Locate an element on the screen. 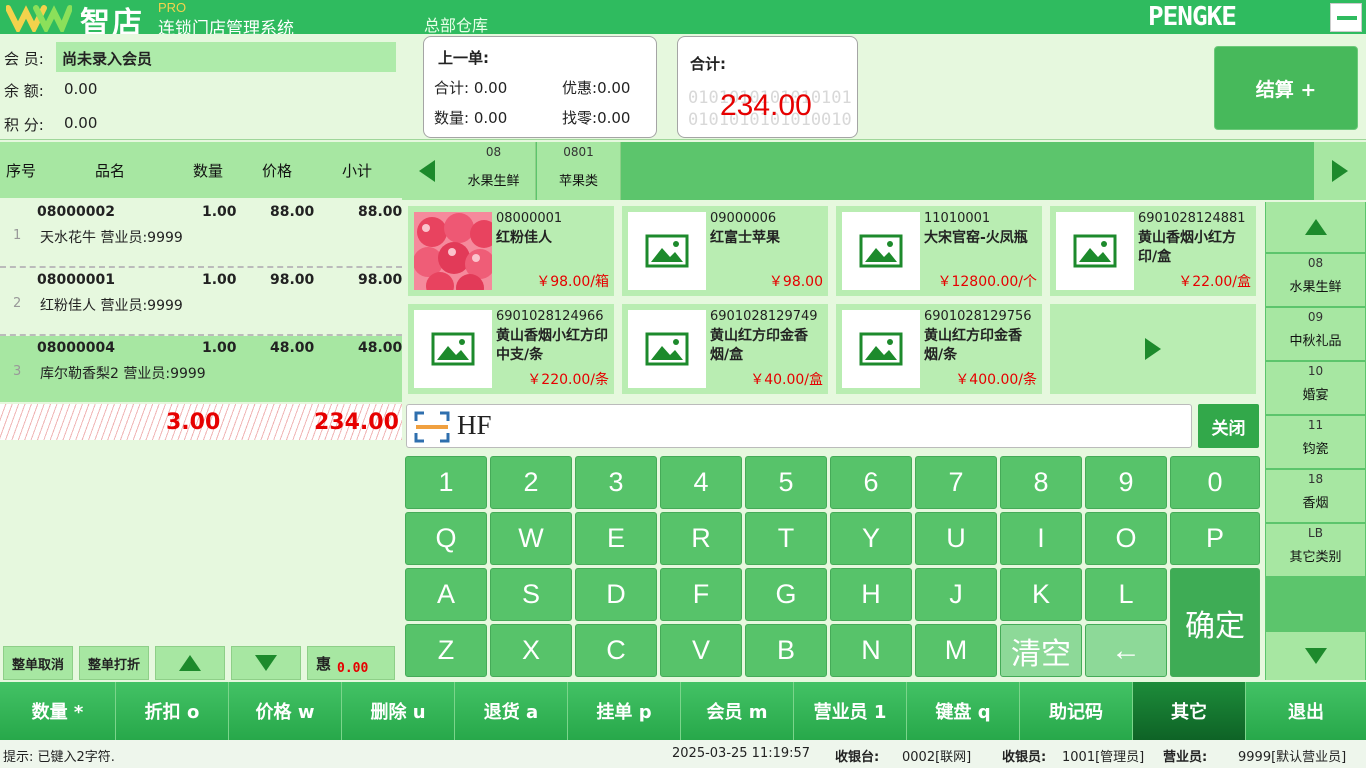 This screenshot has width=1366, height=768. key-1: 1 is located at coordinates (446, 482).